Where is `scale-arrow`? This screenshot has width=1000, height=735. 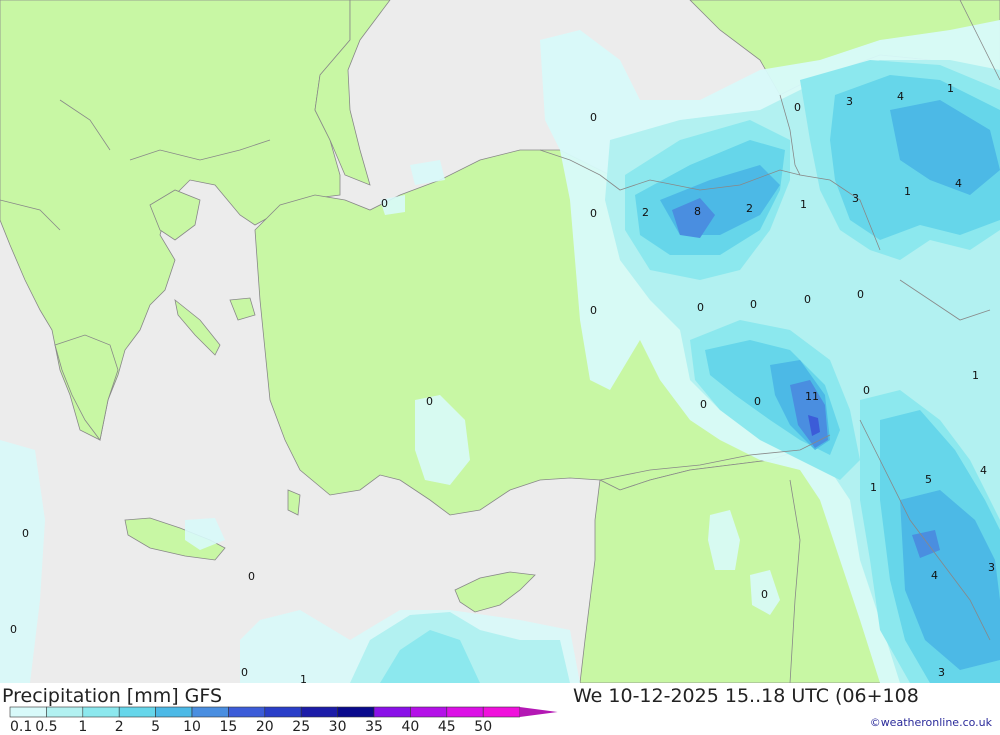 scale-arrow is located at coordinates (538, 712).